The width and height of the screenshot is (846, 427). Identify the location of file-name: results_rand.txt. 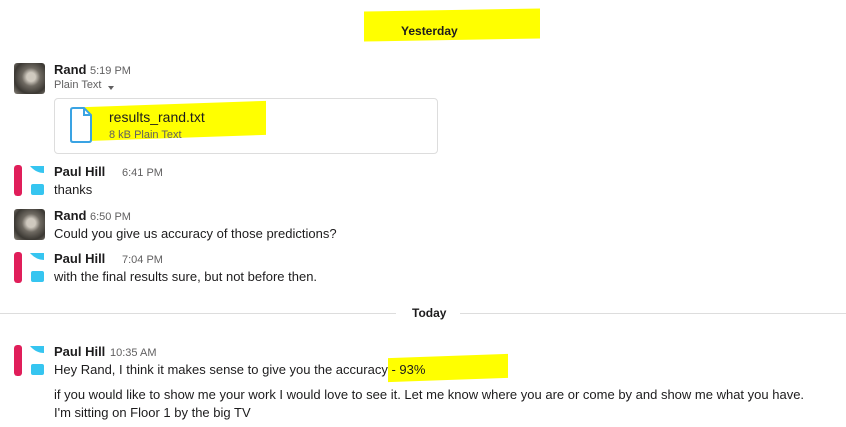
(157, 117).